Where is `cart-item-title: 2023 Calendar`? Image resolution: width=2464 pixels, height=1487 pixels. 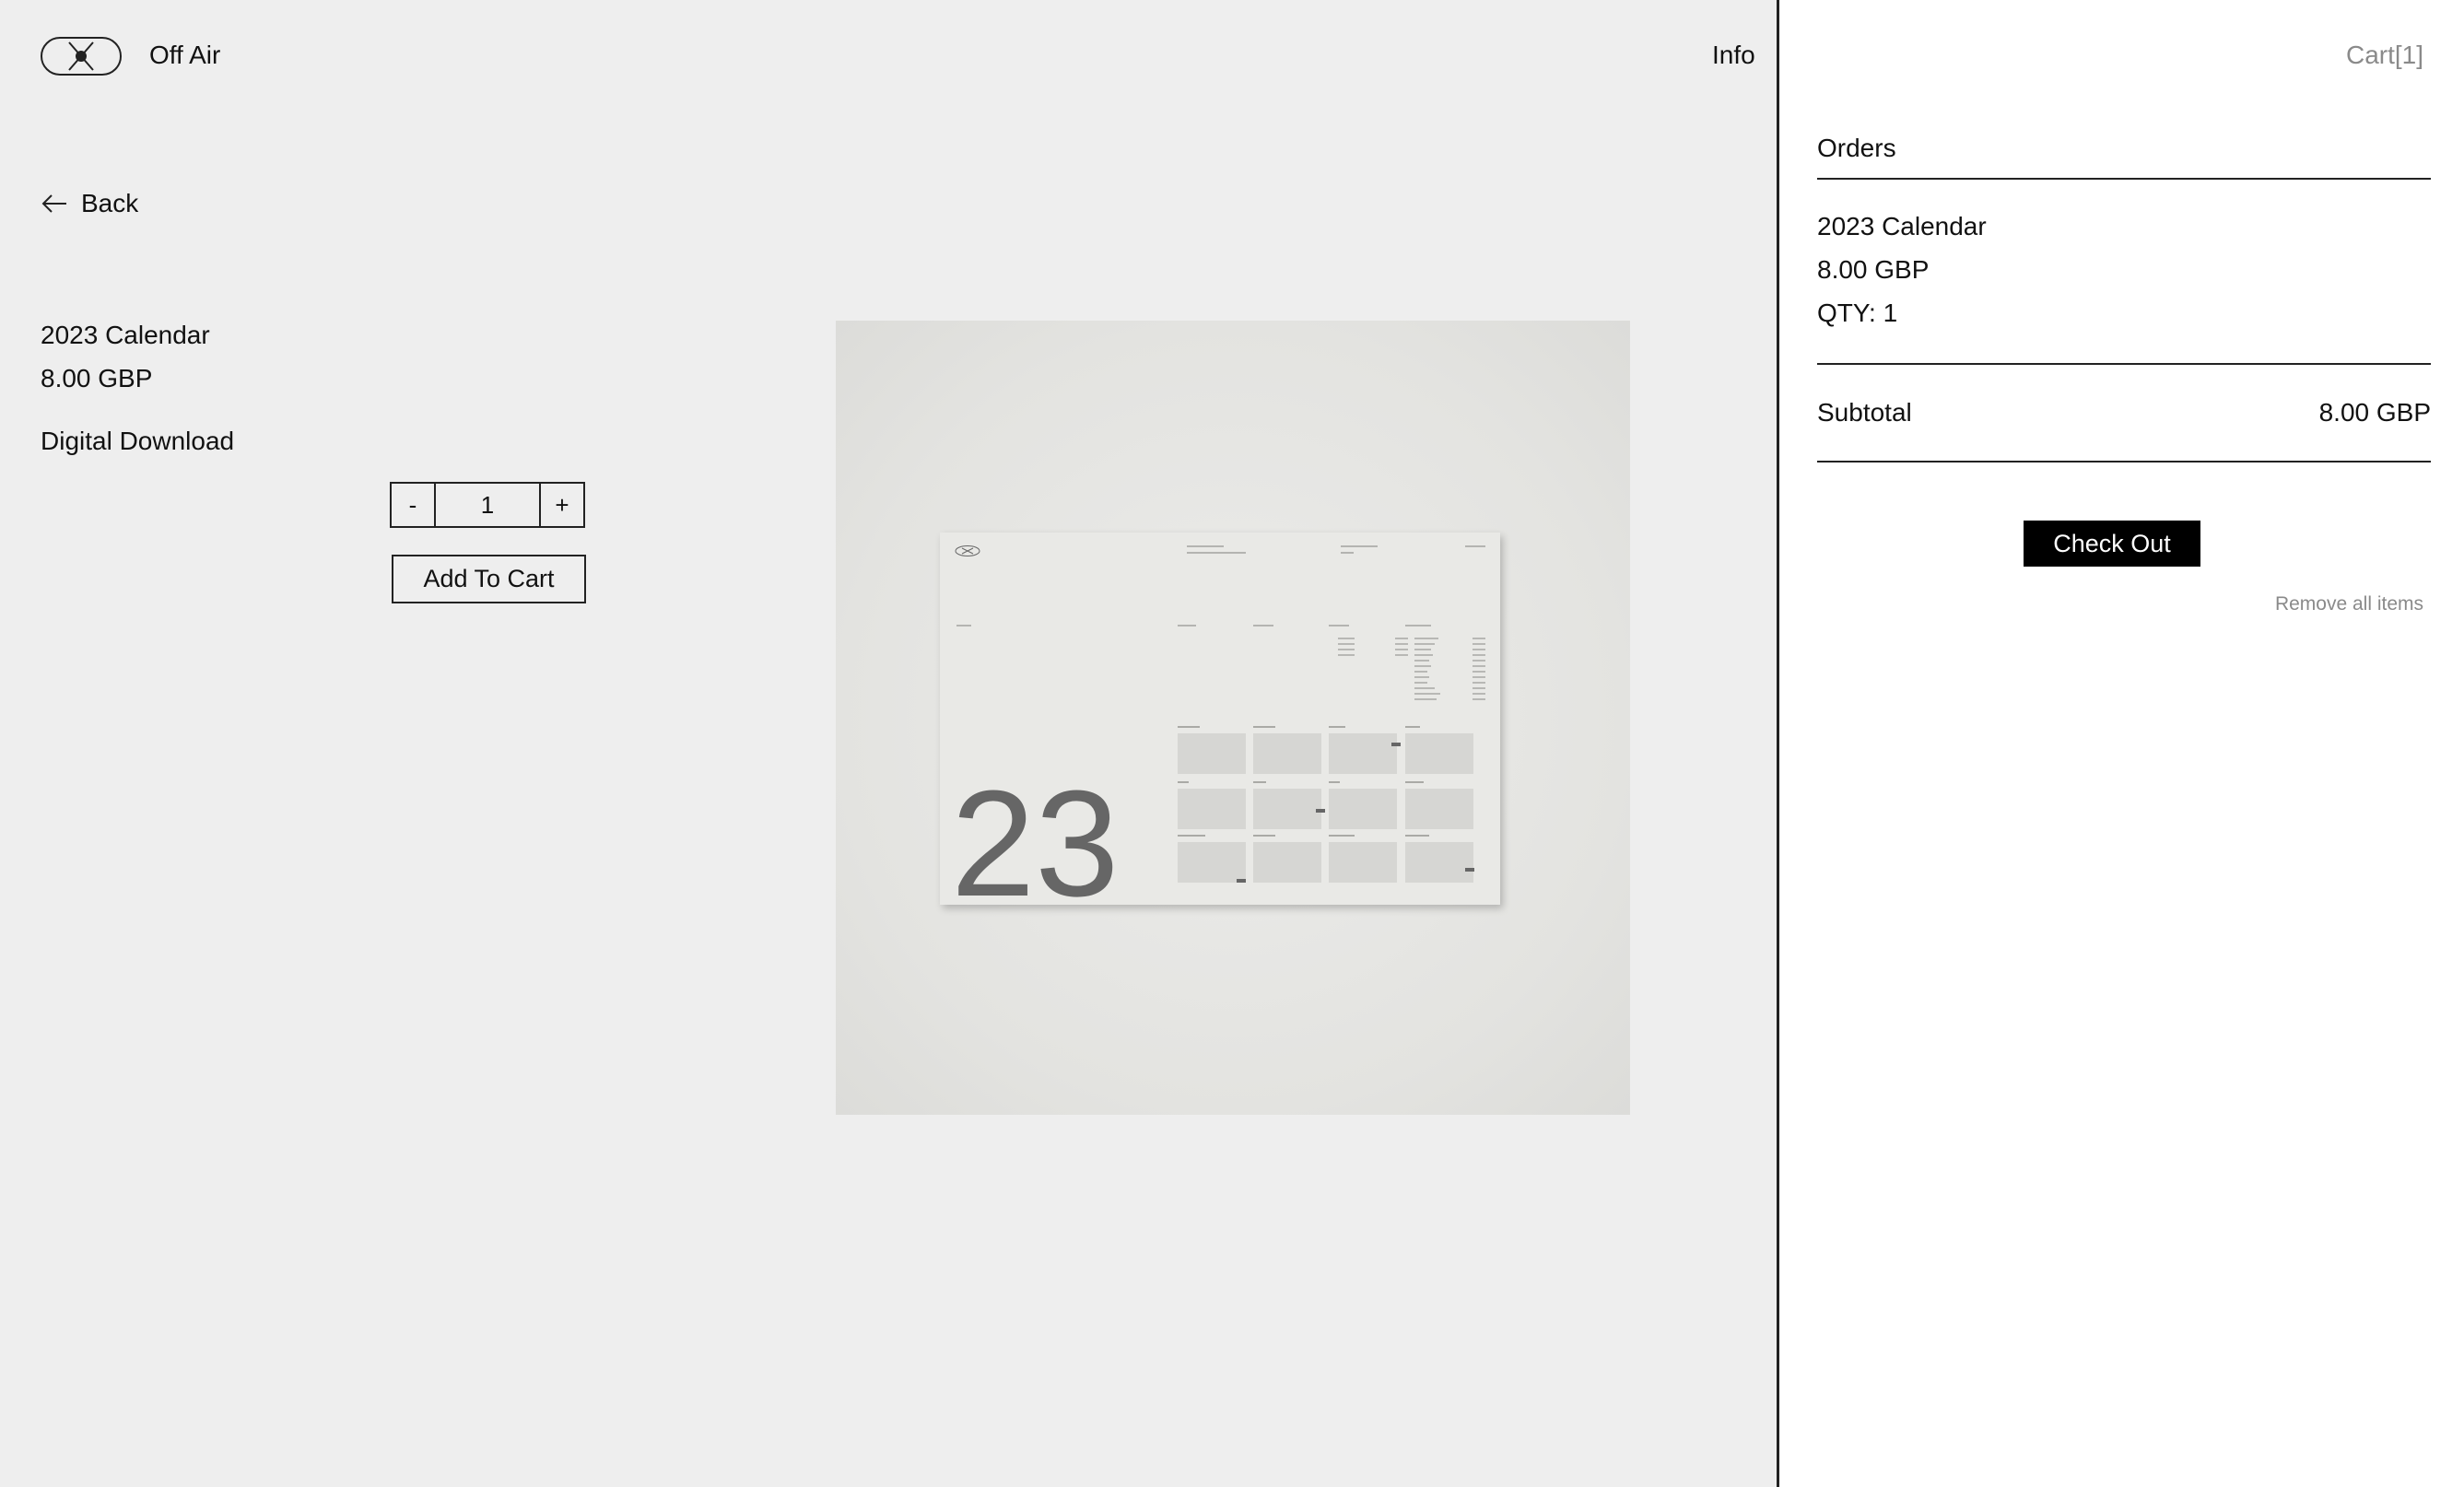 cart-item-title: 2023 Calendar is located at coordinates (1902, 226).